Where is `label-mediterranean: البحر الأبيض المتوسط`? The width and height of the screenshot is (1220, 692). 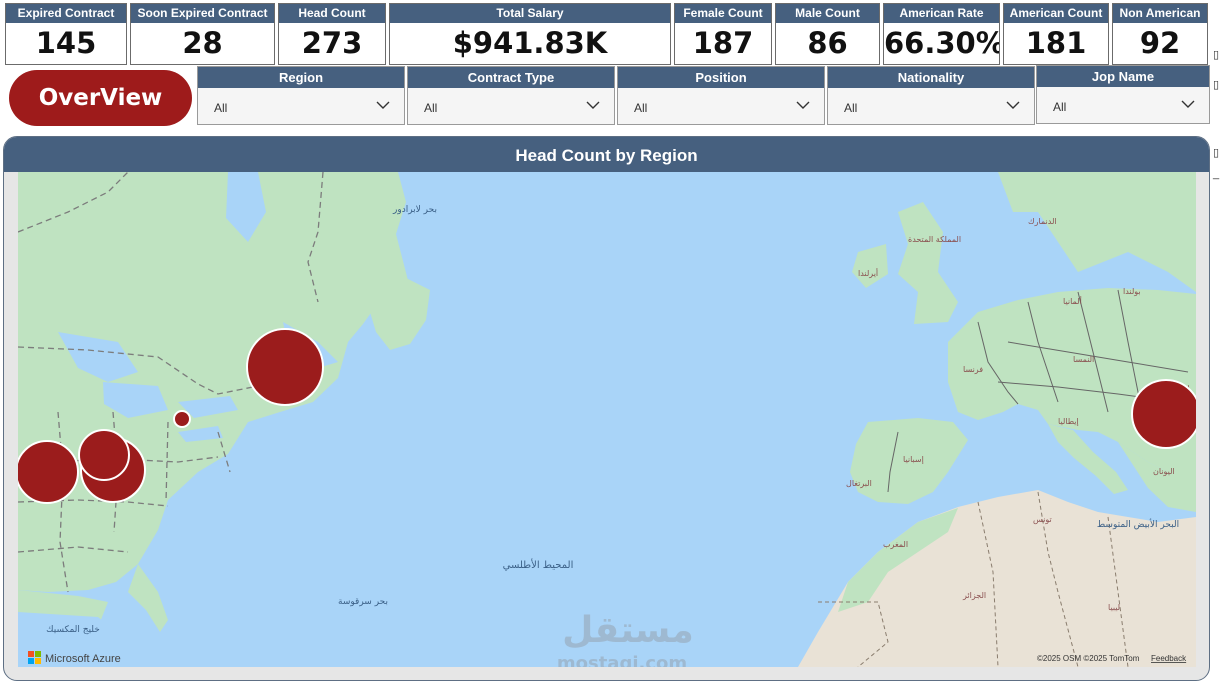
label-mediterranean: البحر الأبيض المتوسط is located at coordinates (1138, 524).